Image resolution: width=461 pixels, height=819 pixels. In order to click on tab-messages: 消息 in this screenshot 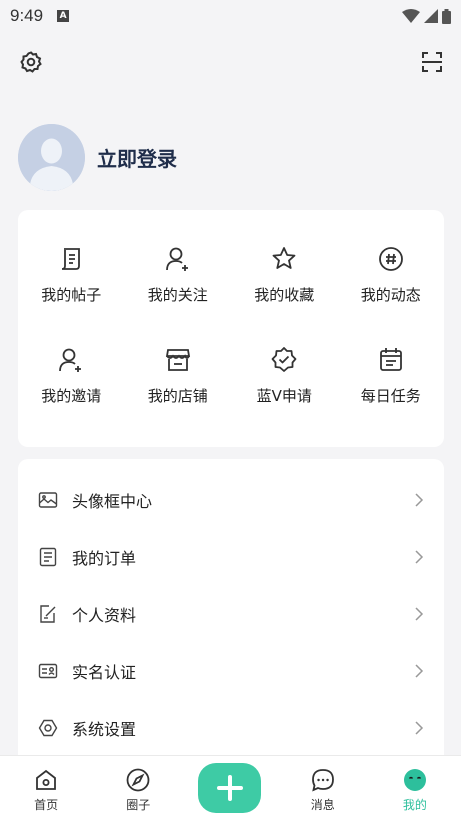, I will do `click(323, 787)`.